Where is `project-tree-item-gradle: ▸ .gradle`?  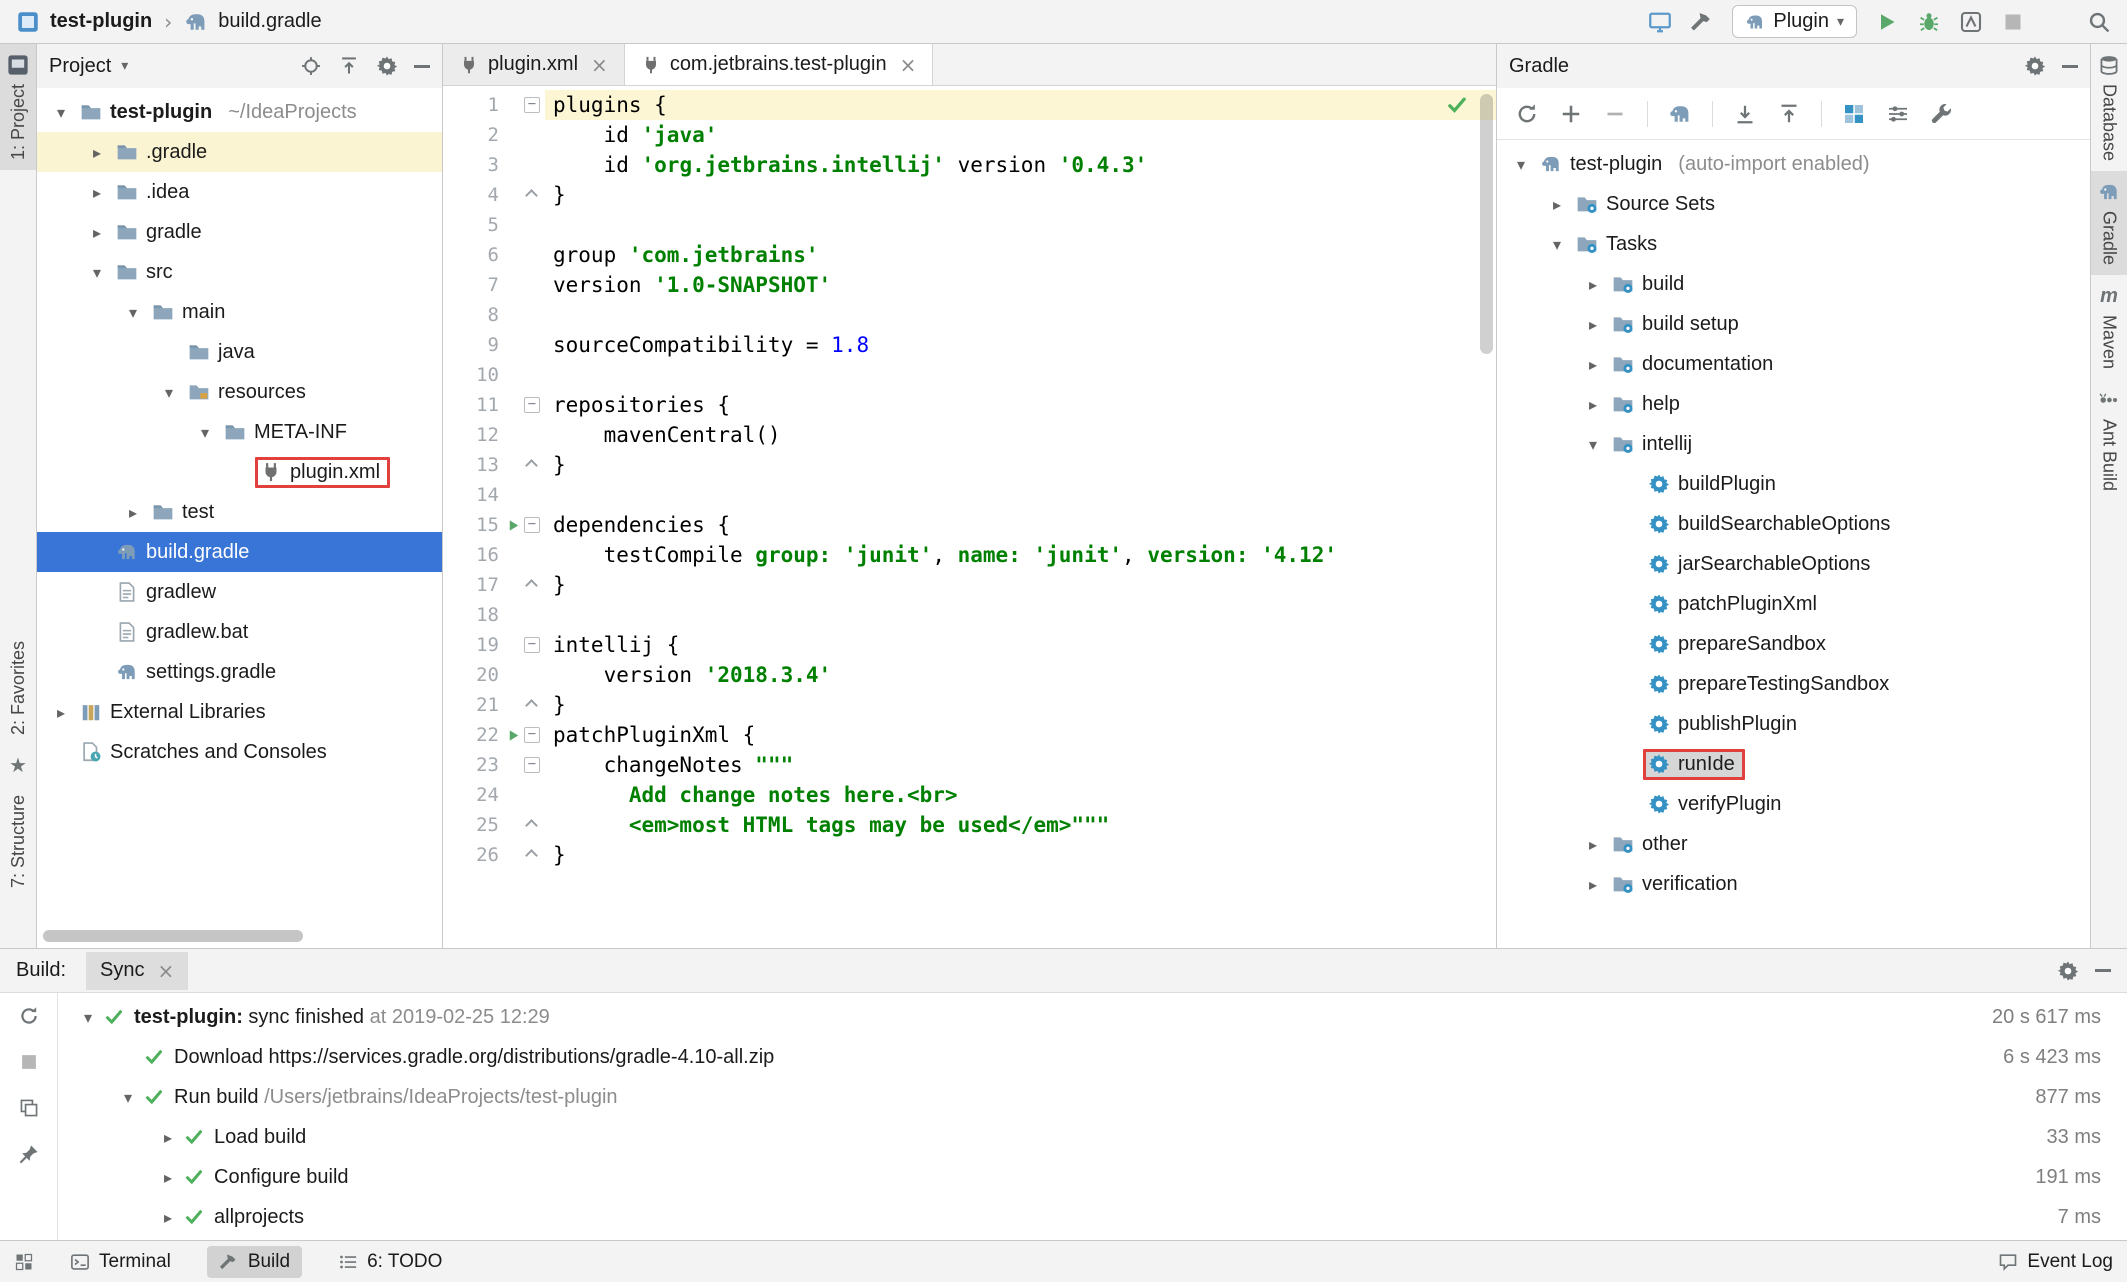
project-tree-item-gradle: ▸ .gradle is located at coordinates (239, 152).